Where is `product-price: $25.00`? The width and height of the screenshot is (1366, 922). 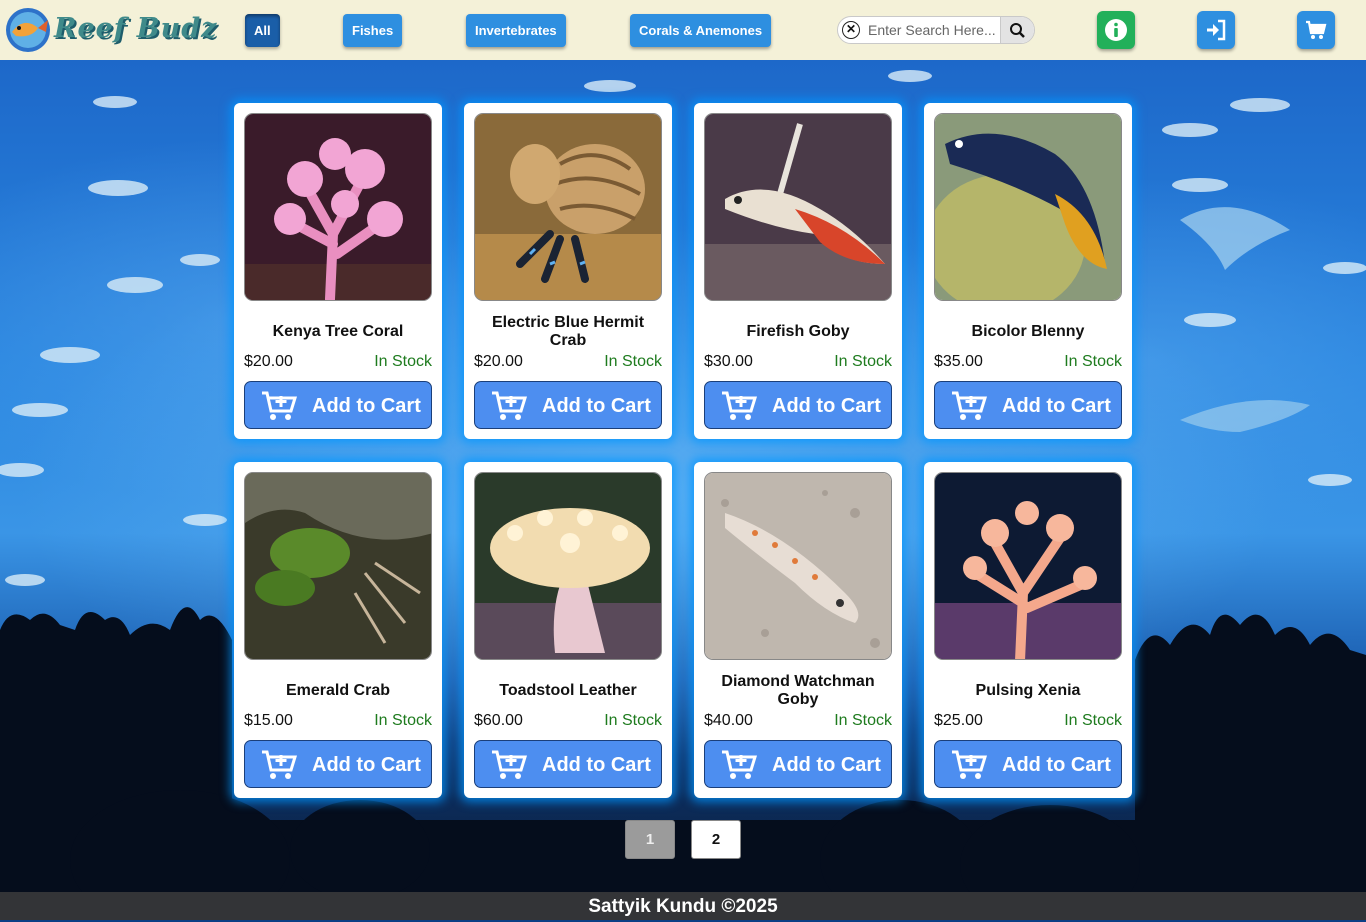
product-price: $25.00 is located at coordinates (958, 720).